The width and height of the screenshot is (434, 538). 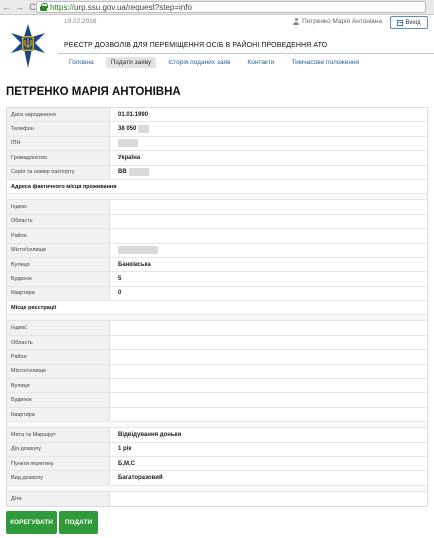 What do you see at coordinates (58, 158) in the screenshot?
I see `field-label: Громадянство` at bounding box center [58, 158].